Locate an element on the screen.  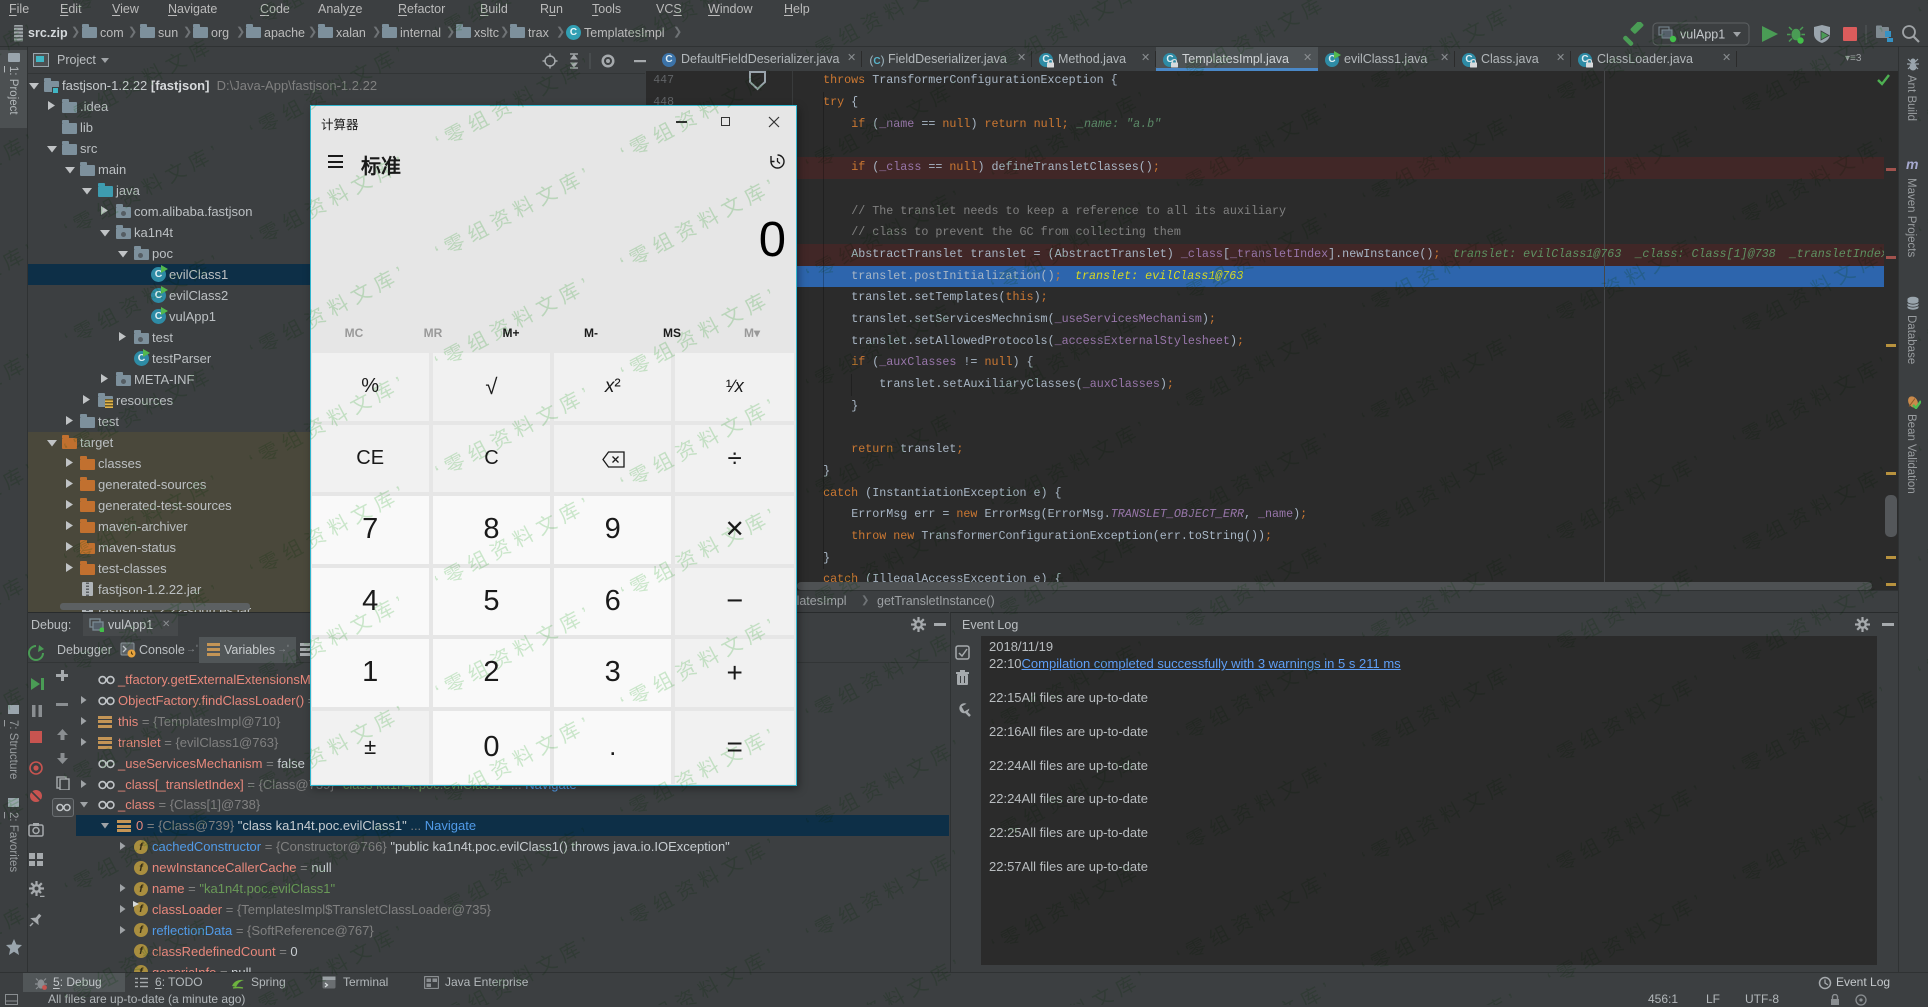
svg-text: vulApp1 is located at coordinates (1702, 35).